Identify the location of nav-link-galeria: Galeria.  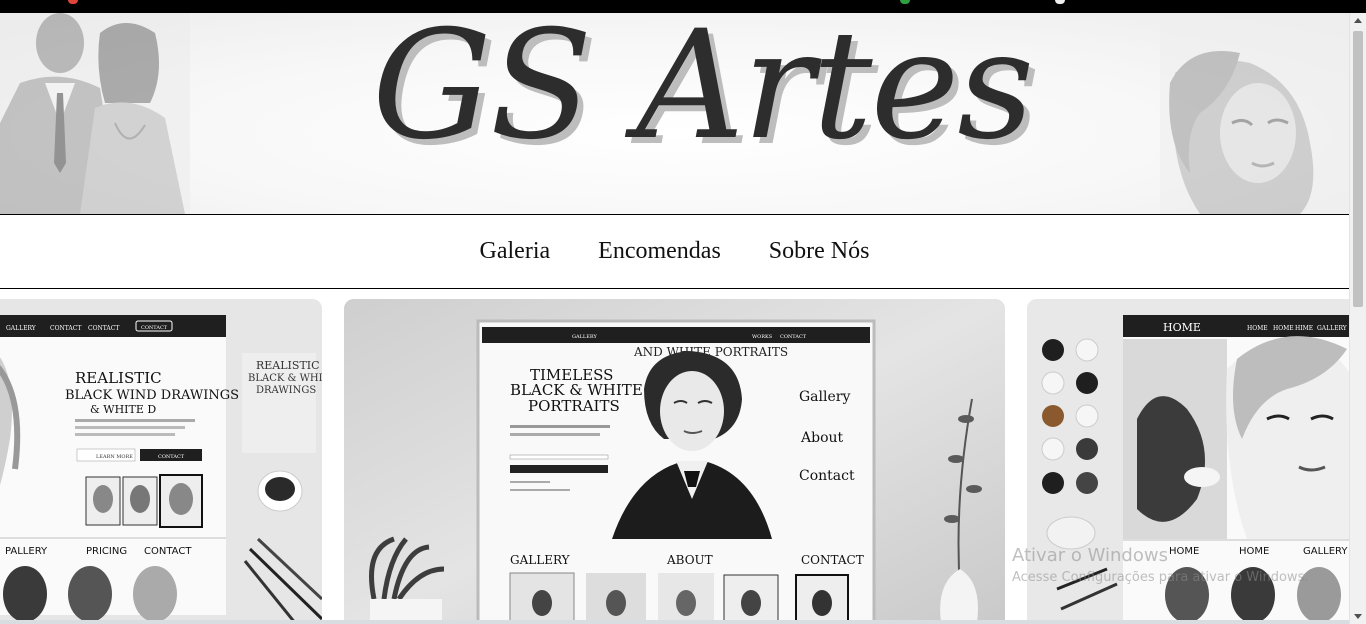
(515, 251).